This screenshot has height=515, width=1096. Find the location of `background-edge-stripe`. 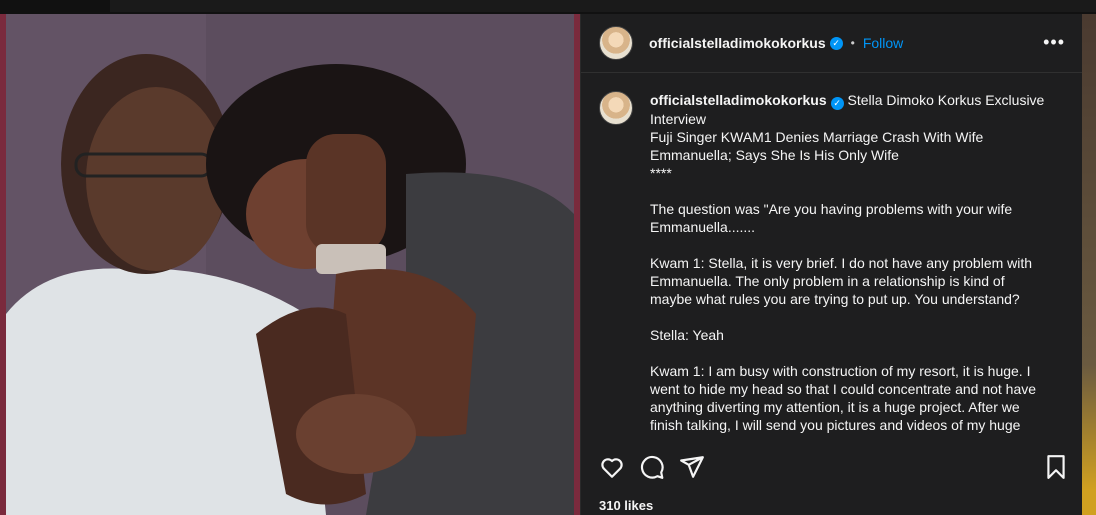

background-edge-stripe is located at coordinates (1089, 264).